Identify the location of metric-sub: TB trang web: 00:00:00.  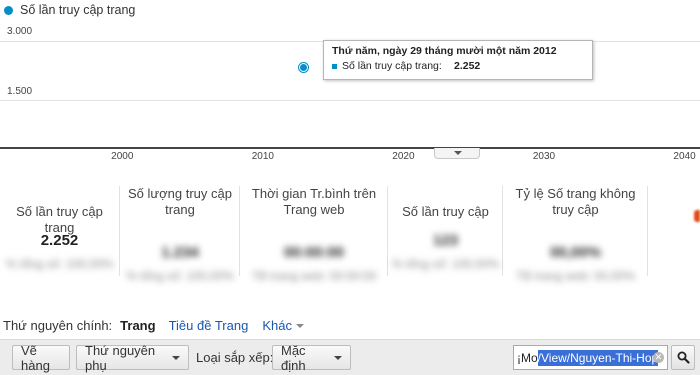
(314, 276).